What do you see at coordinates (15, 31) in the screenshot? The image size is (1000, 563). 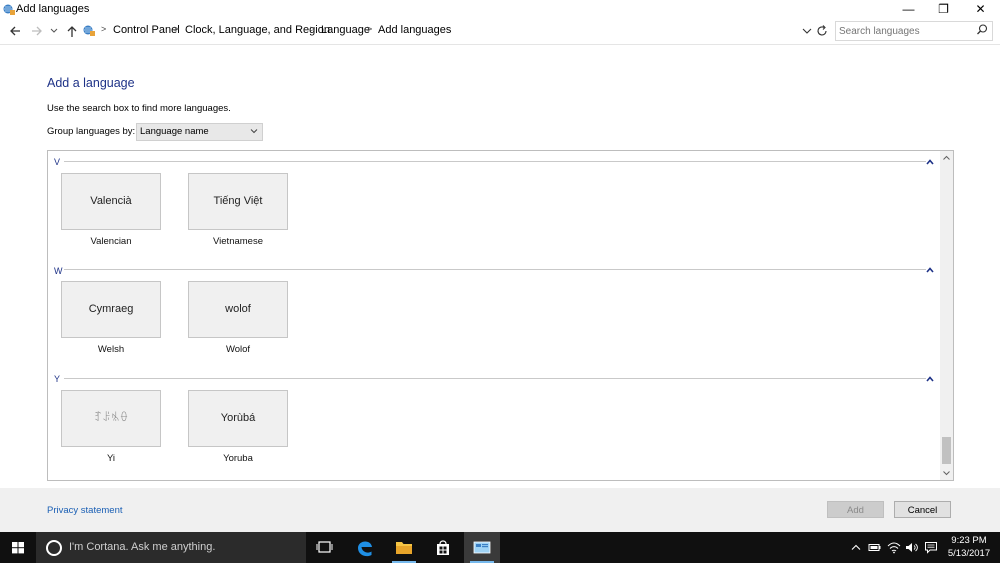 I see `back-arrow-icon` at bounding box center [15, 31].